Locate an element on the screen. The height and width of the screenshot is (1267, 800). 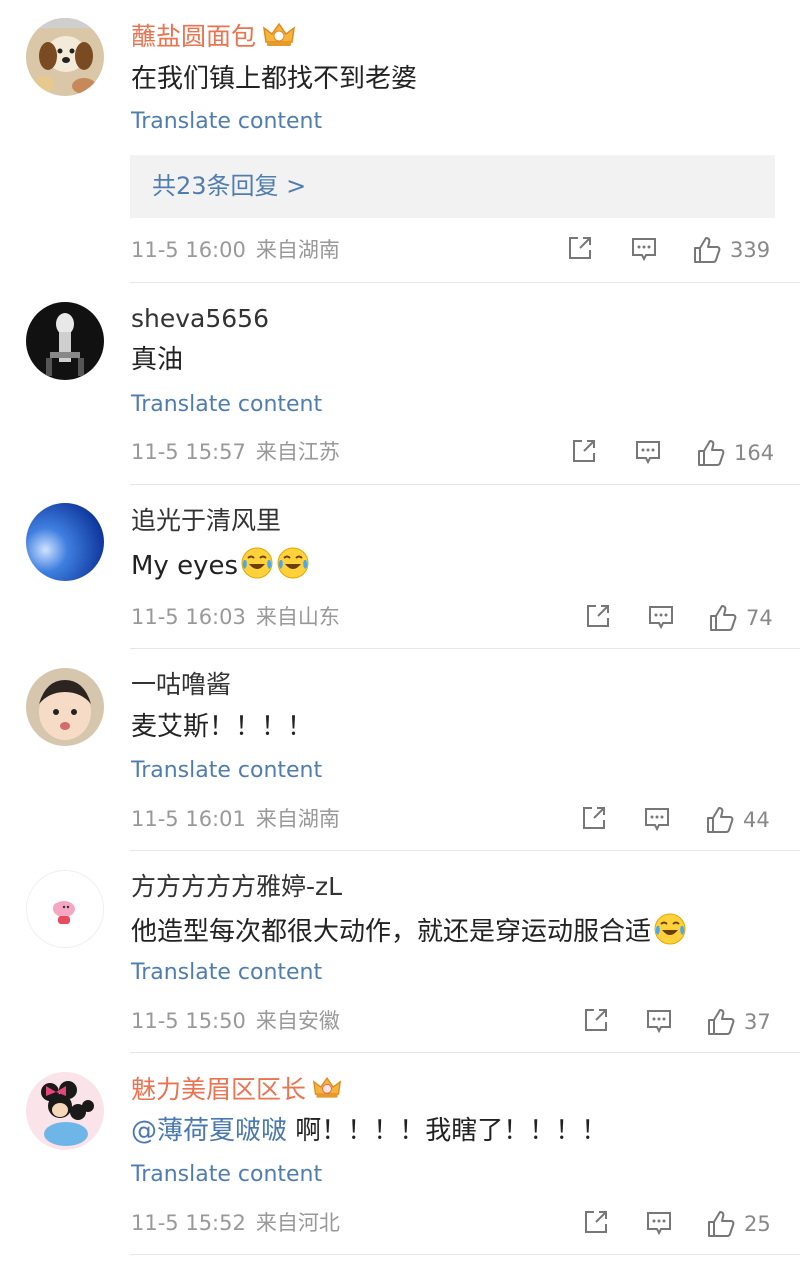
username: 追光于清风里 is located at coordinates (206, 521).